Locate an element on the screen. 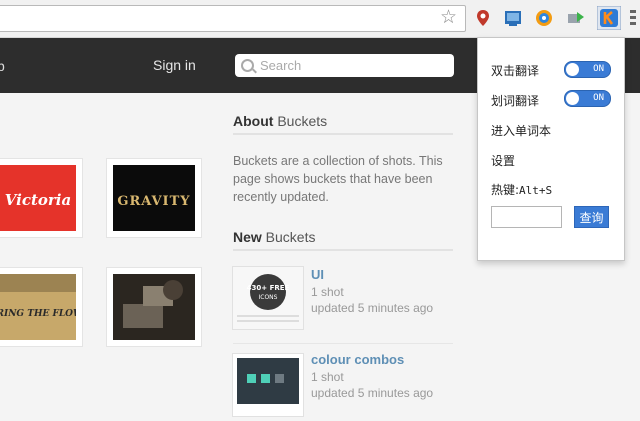 This screenshot has width=640, height=421. hotkey-label: 热键: is located at coordinates (505, 190).